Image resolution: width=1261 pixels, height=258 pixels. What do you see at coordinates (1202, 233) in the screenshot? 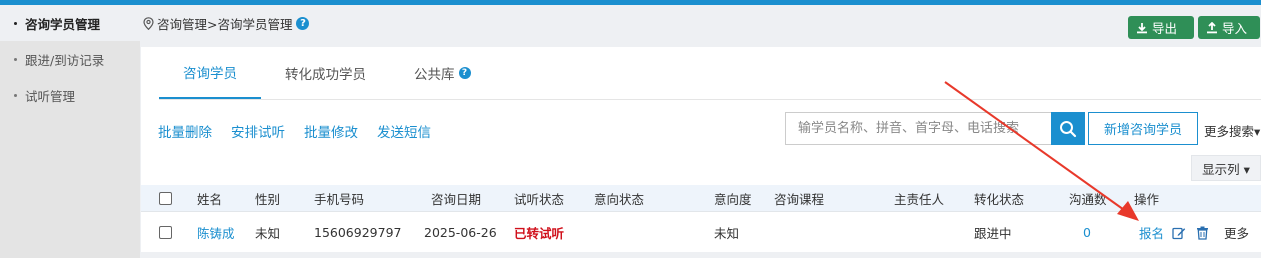
I see `trash-icon` at bounding box center [1202, 233].